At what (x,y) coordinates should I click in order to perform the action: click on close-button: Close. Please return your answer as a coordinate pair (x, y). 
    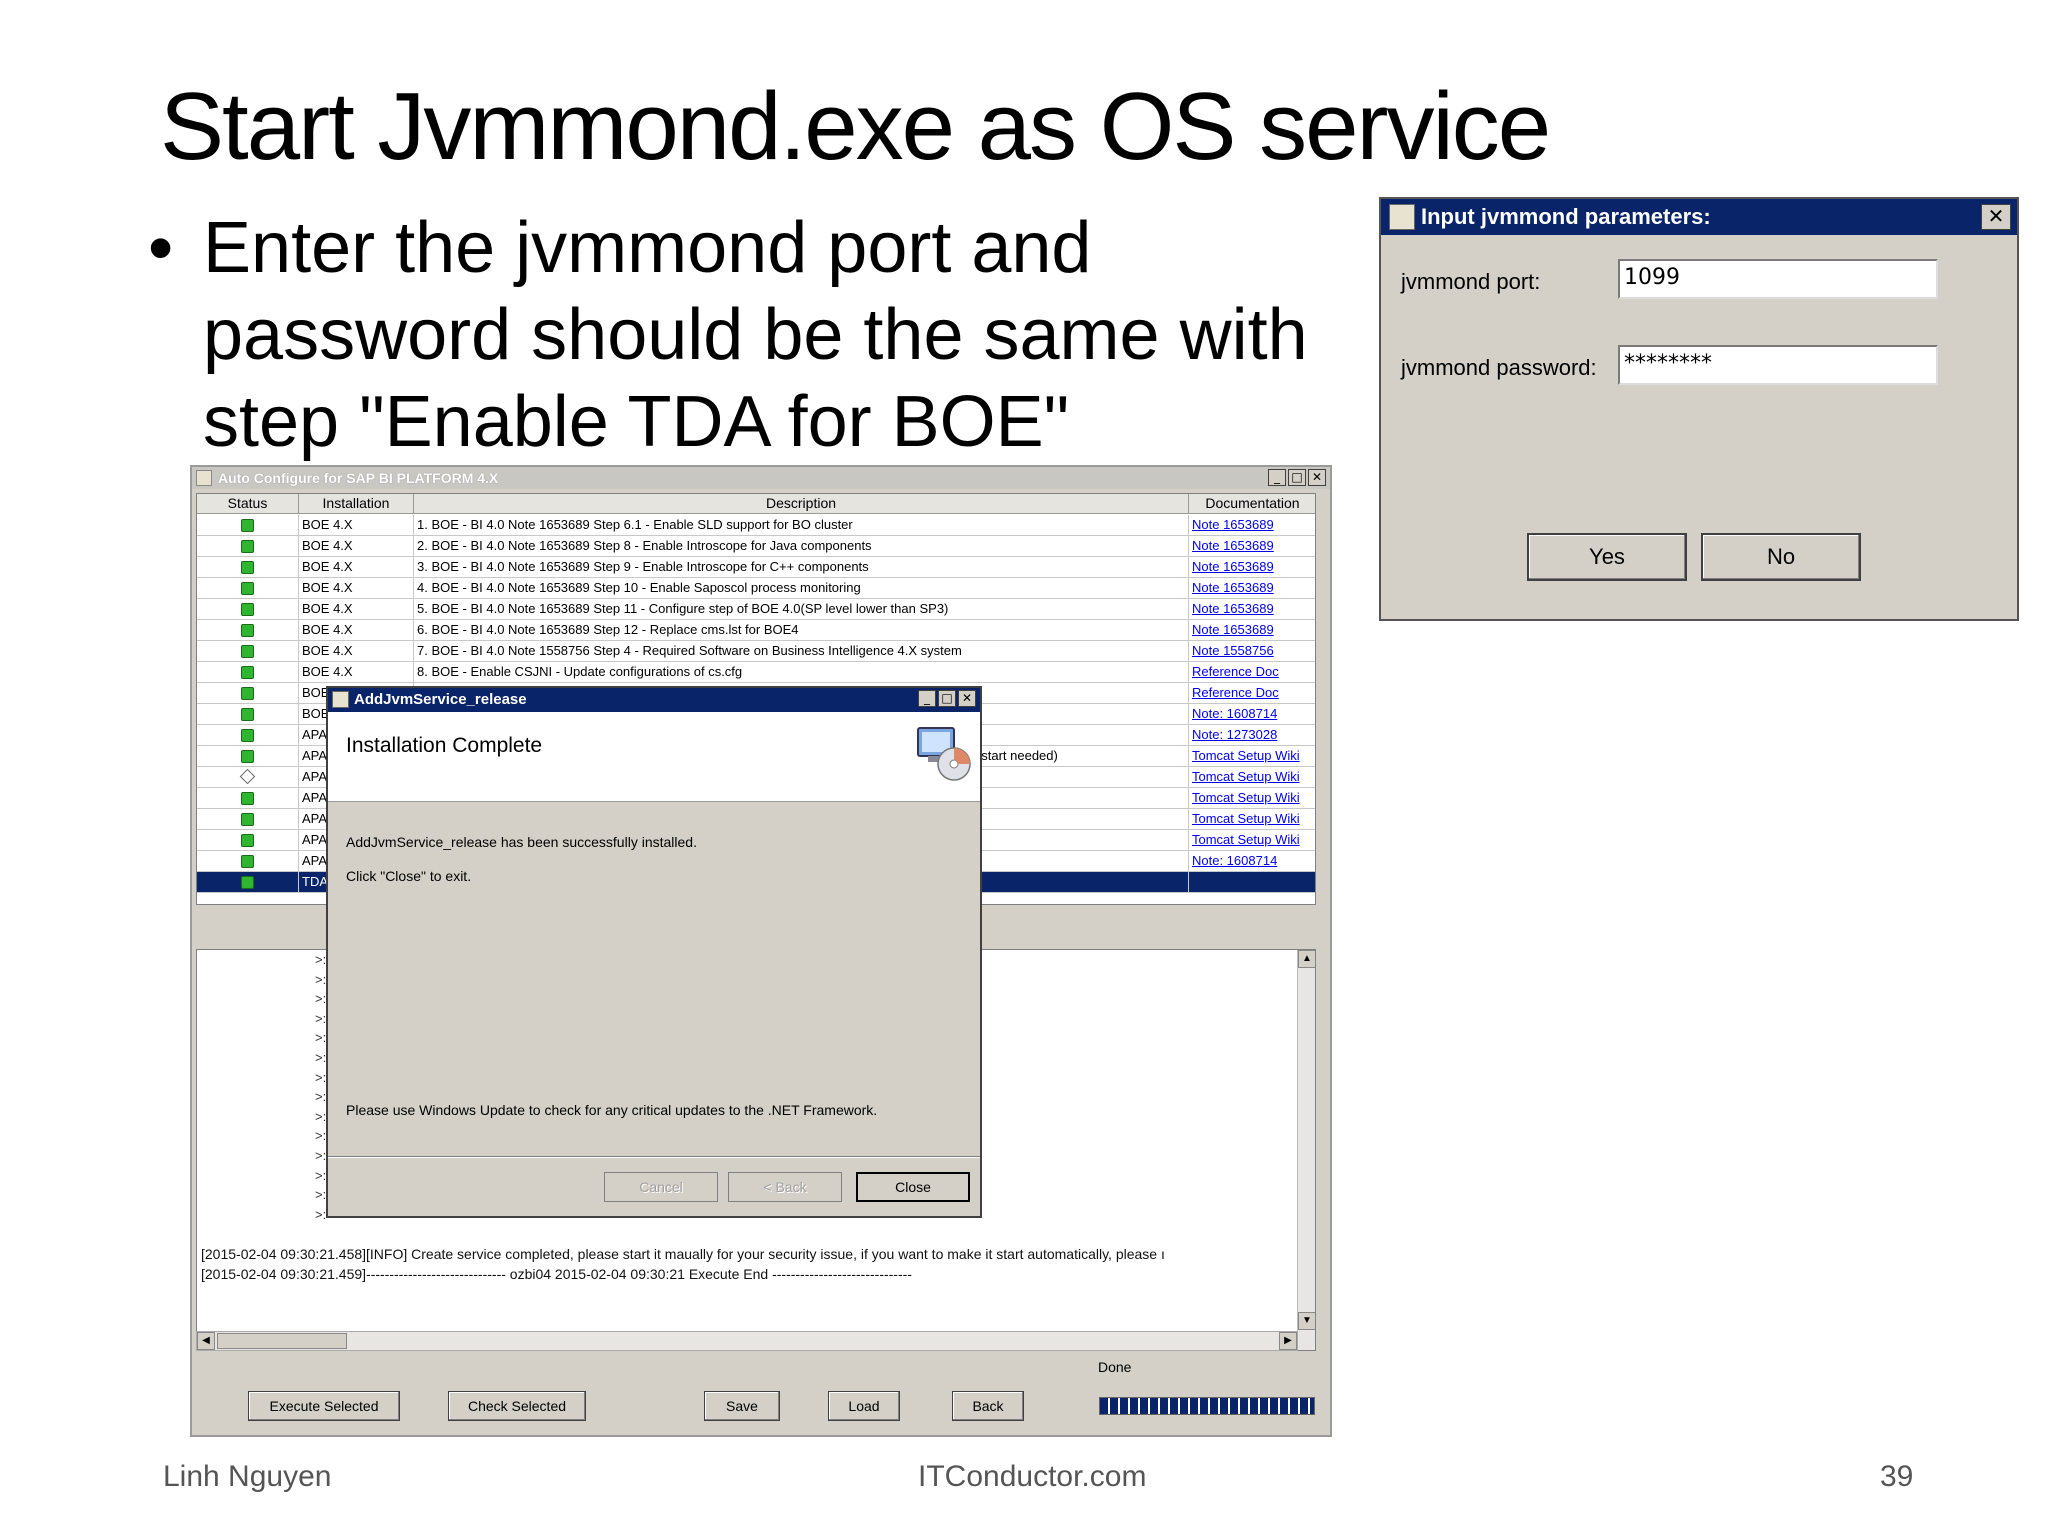
    Looking at the image, I should click on (913, 1187).